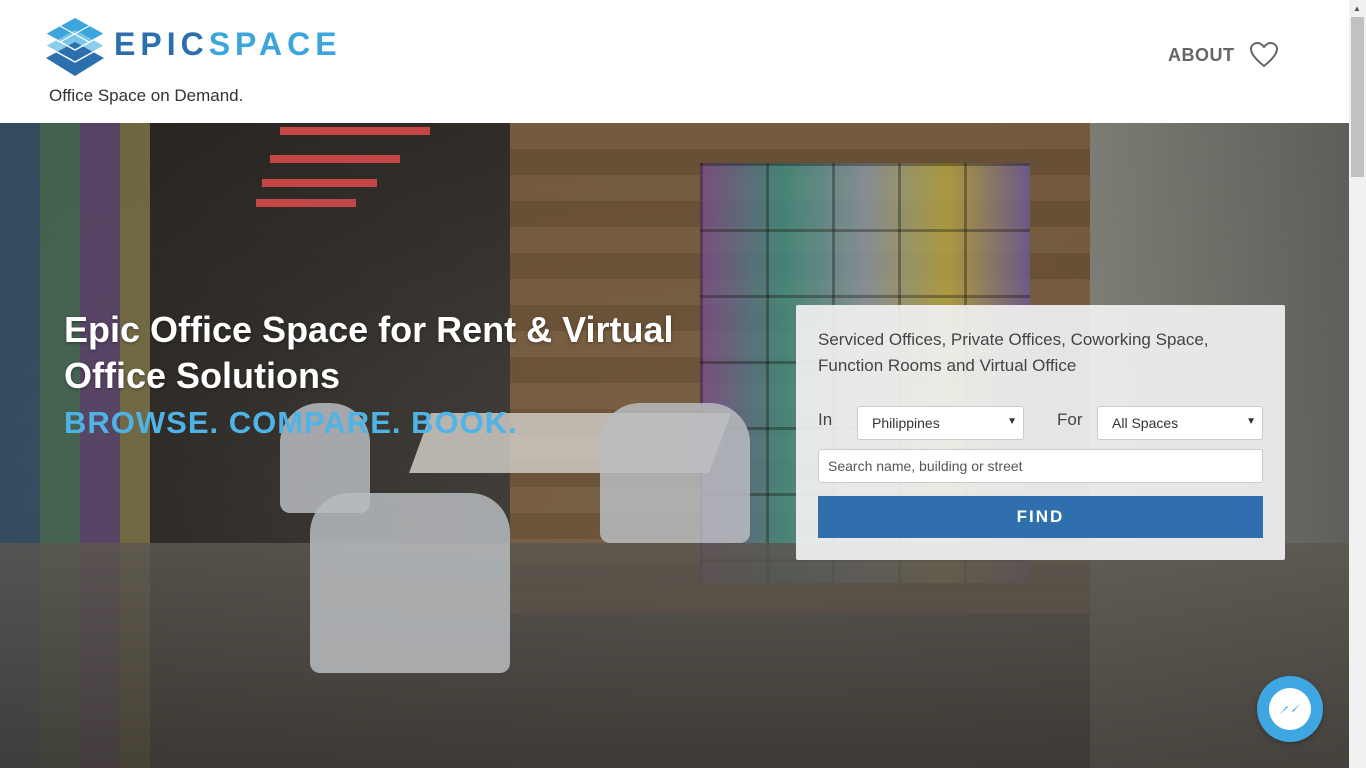 The width and height of the screenshot is (1366, 768). Describe the element at coordinates (1040, 517) in the screenshot. I see `find-button: FIND` at that location.